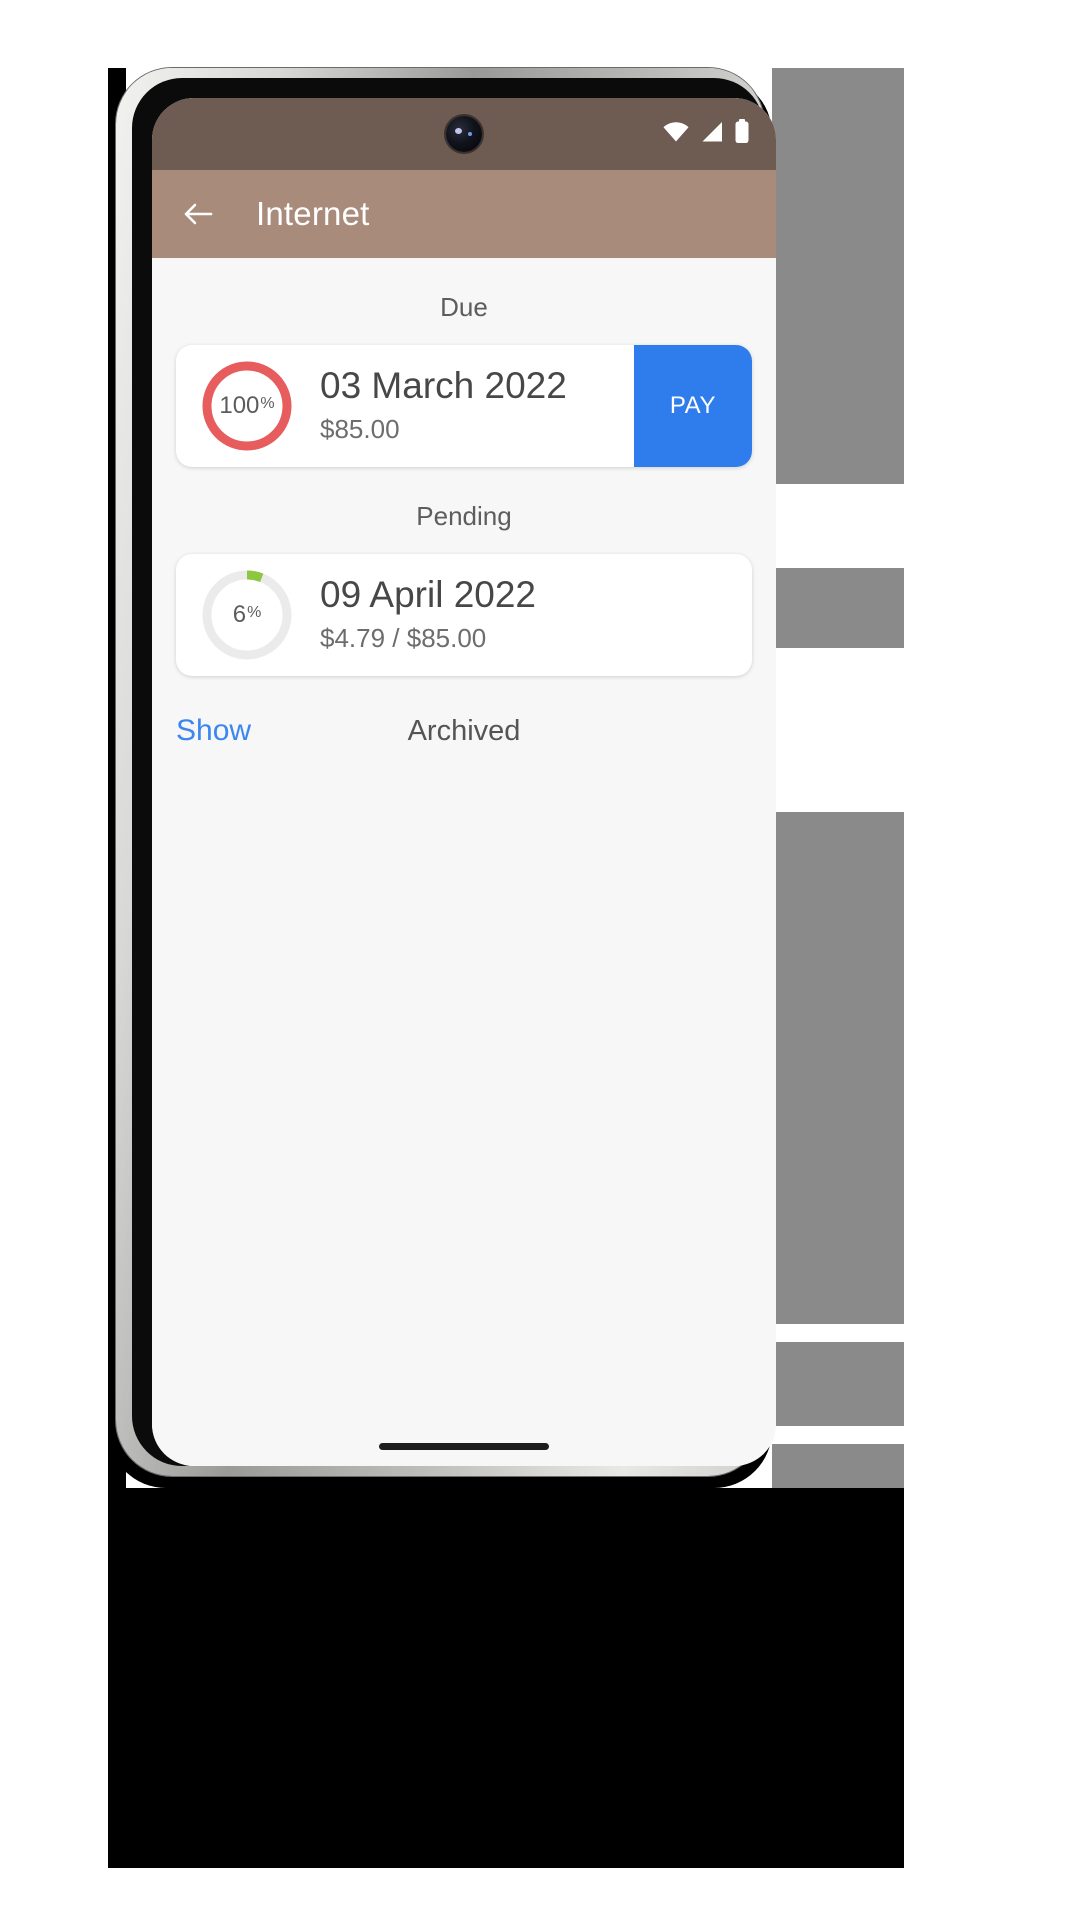  Describe the element at coordinates (428, 595) in the screenshot. I see `bill-due-date: 09 April 2022` at that location.